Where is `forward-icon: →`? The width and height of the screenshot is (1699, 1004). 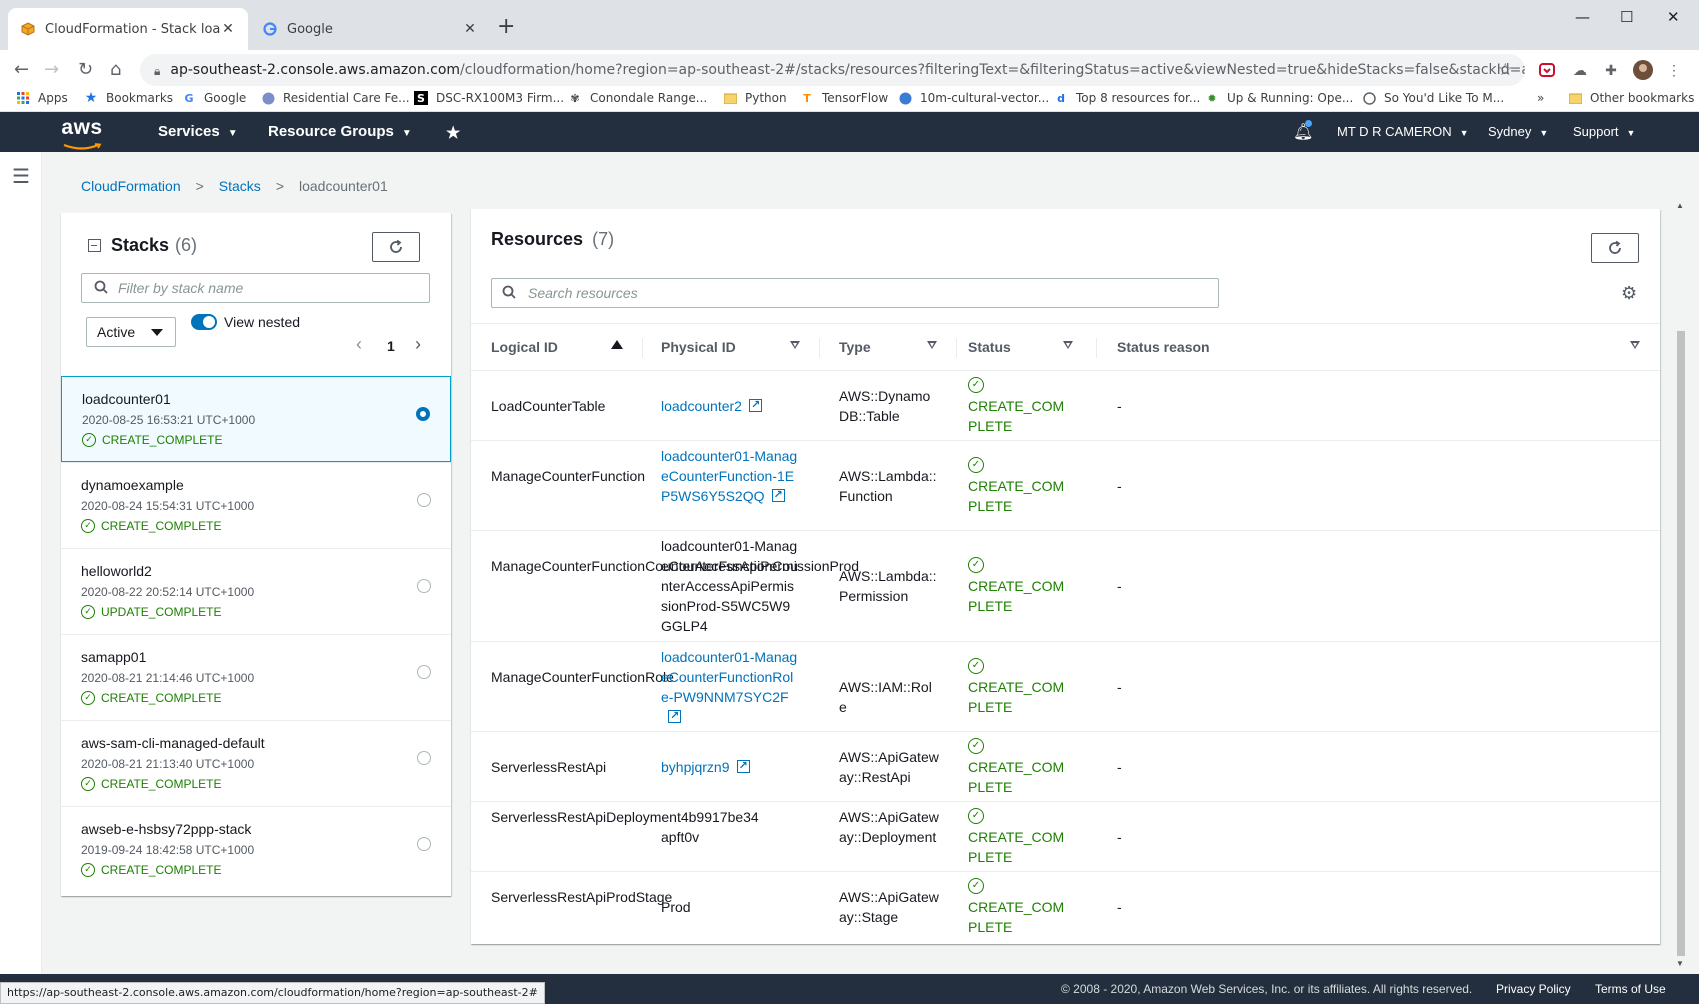
forward-icon: → is located at coordinates (51, 69).